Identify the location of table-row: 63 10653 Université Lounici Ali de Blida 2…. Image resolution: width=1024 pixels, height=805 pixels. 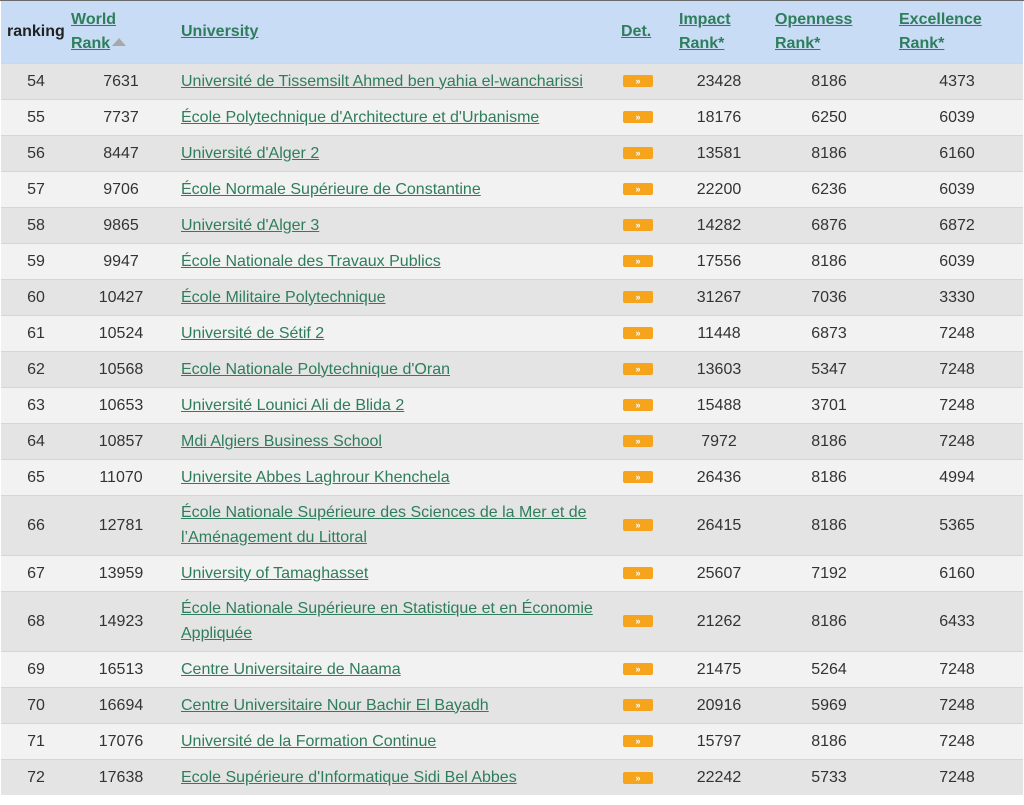
(512, 405).